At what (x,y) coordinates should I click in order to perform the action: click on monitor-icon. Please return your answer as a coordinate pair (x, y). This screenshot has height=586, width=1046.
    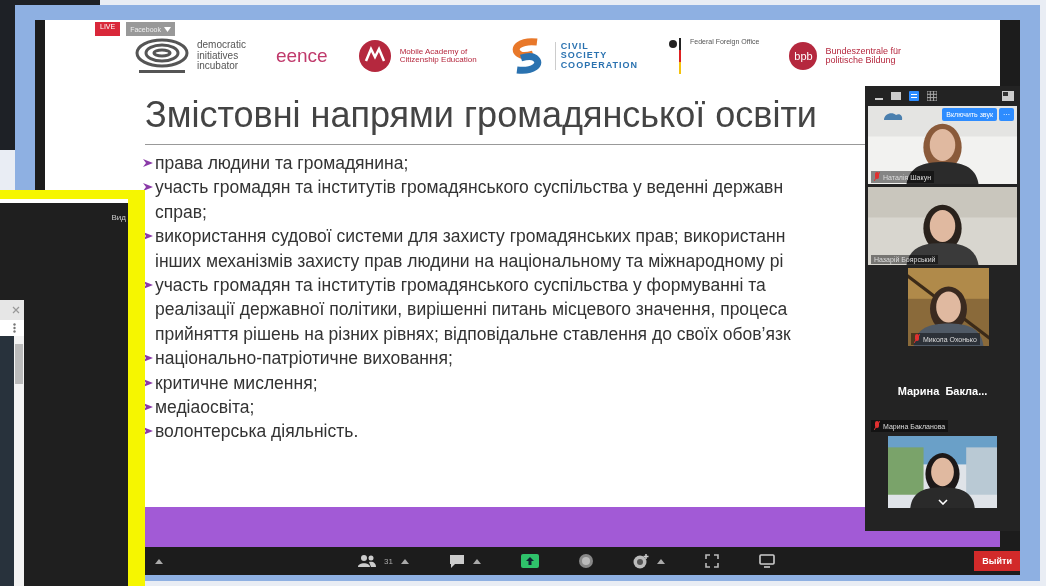
    Looking at the image, I should click on (766, 561).